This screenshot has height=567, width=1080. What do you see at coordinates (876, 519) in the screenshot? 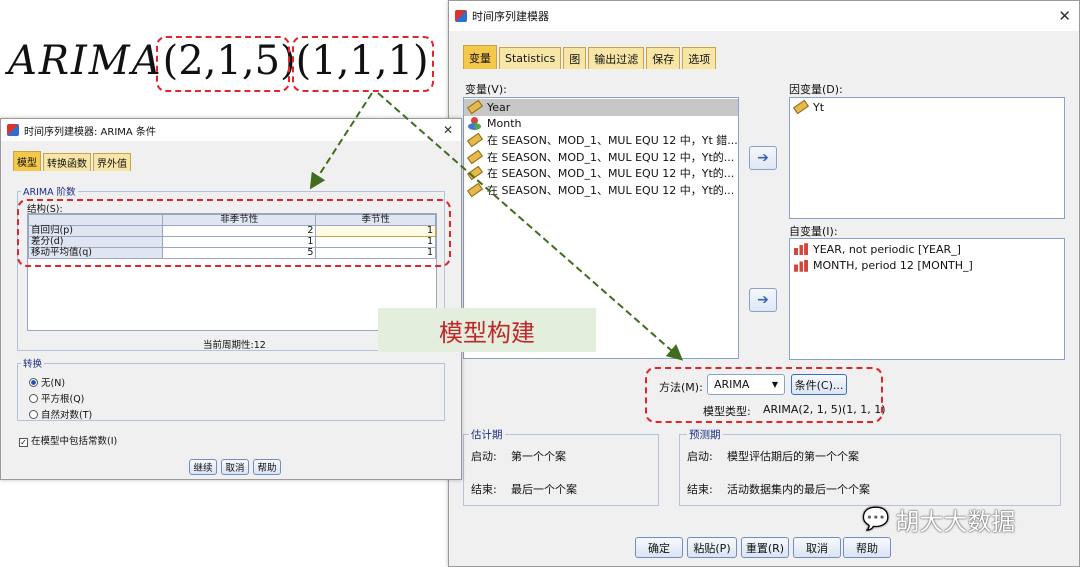
I see `wechat-icon: 💬` at bounding box center [876, 519].